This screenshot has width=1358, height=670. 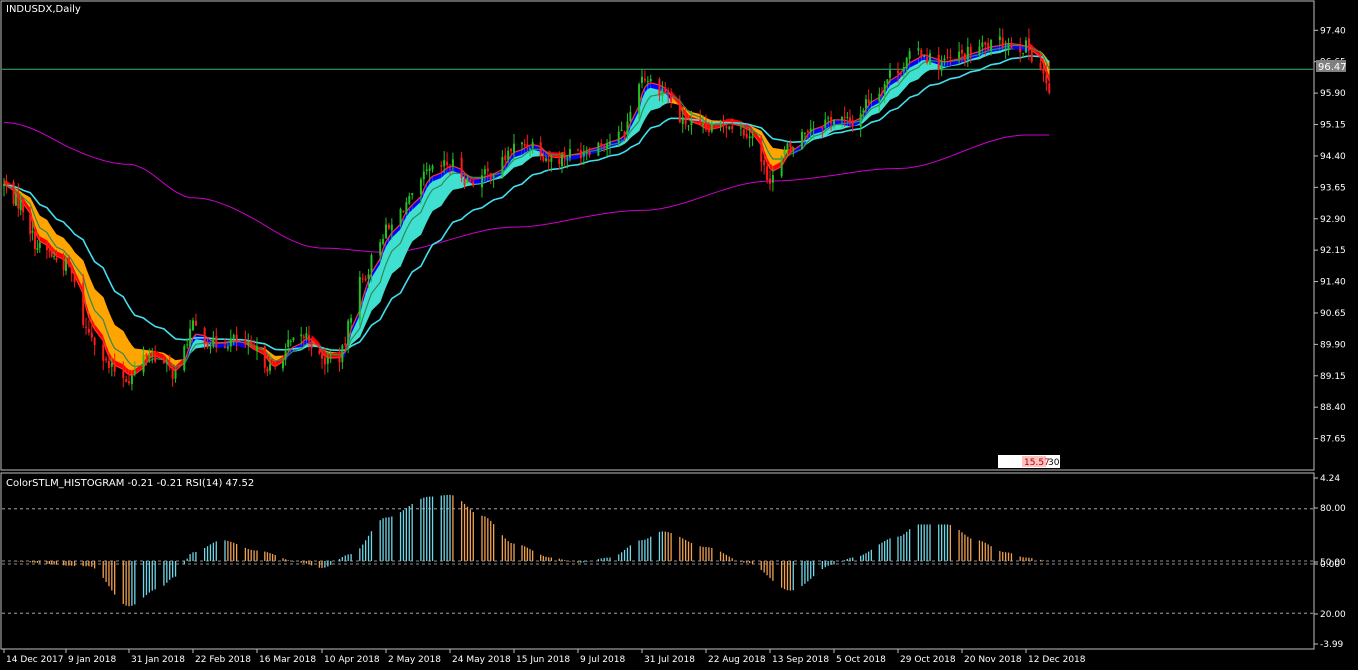 What do you see at coordinates (669, 660) in the screenshot?
I see `x-tick-label: 31 Jul 2018` at bounding box center [669, 660].